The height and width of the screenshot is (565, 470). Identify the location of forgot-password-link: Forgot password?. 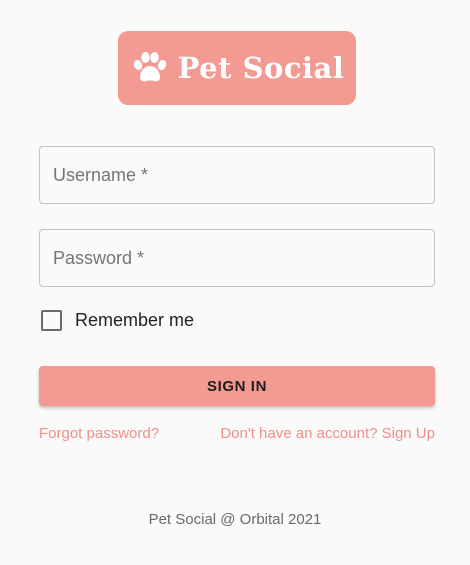
(99, 433).